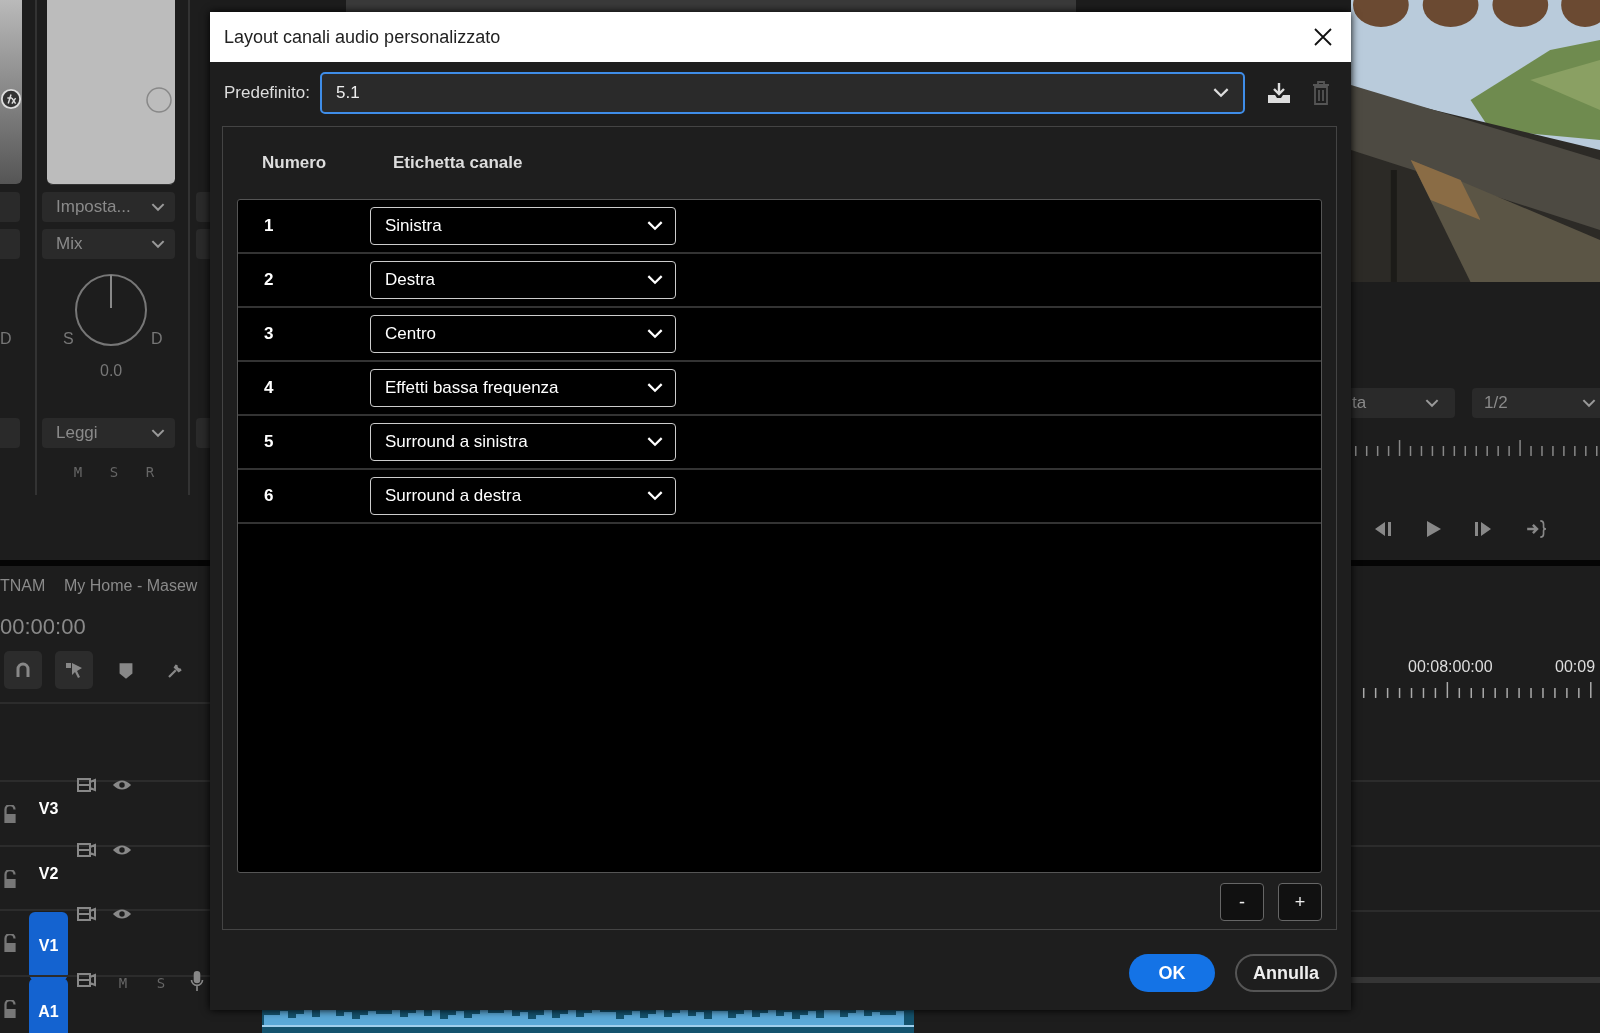 This screenshot has width=1600, height=1033. I want to click on add-channel-button: +, so click(1300, 902).